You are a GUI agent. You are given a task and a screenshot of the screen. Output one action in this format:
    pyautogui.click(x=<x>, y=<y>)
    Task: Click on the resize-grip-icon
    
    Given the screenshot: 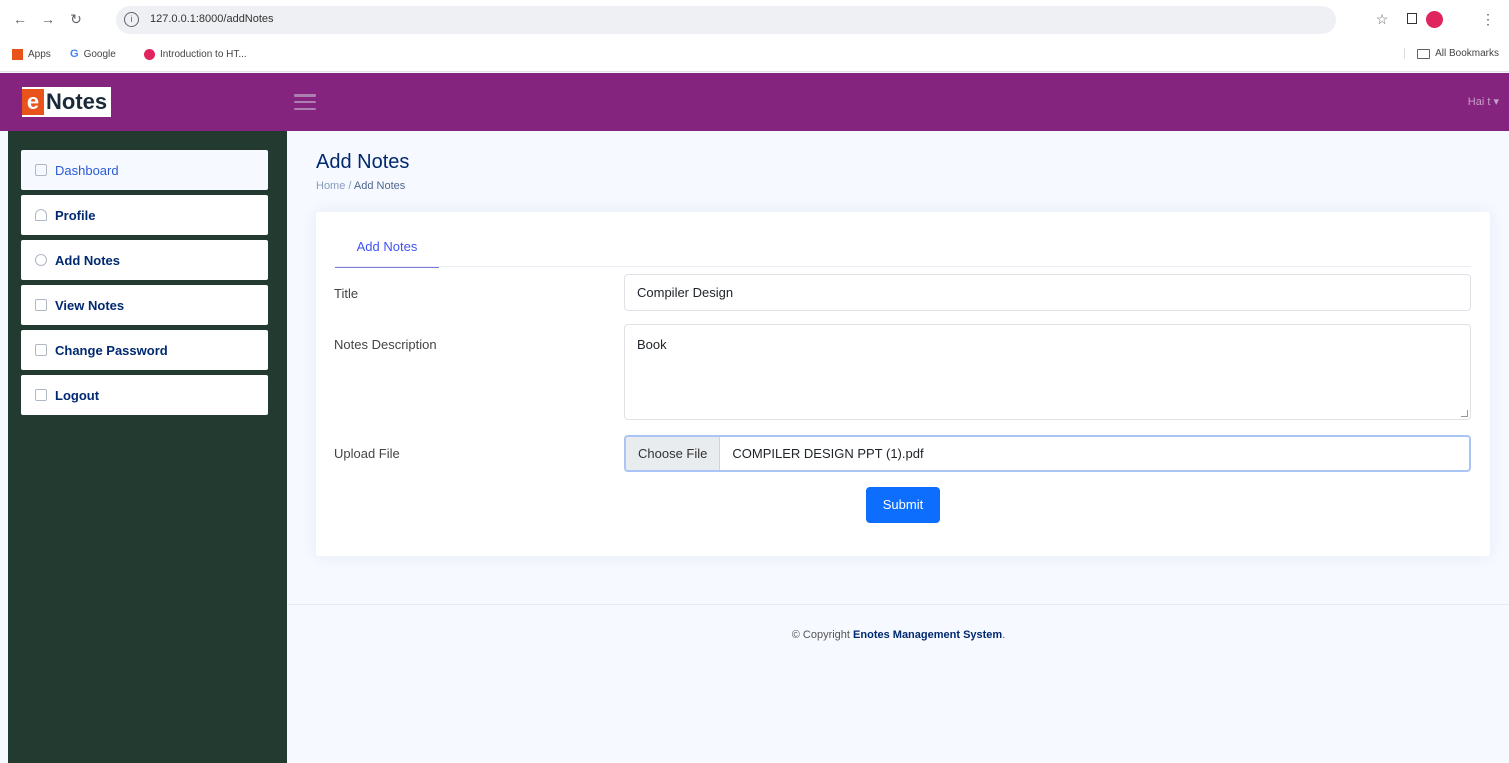 What is the action you would take?
    pyautogui.click(x=1464, y=413)
    